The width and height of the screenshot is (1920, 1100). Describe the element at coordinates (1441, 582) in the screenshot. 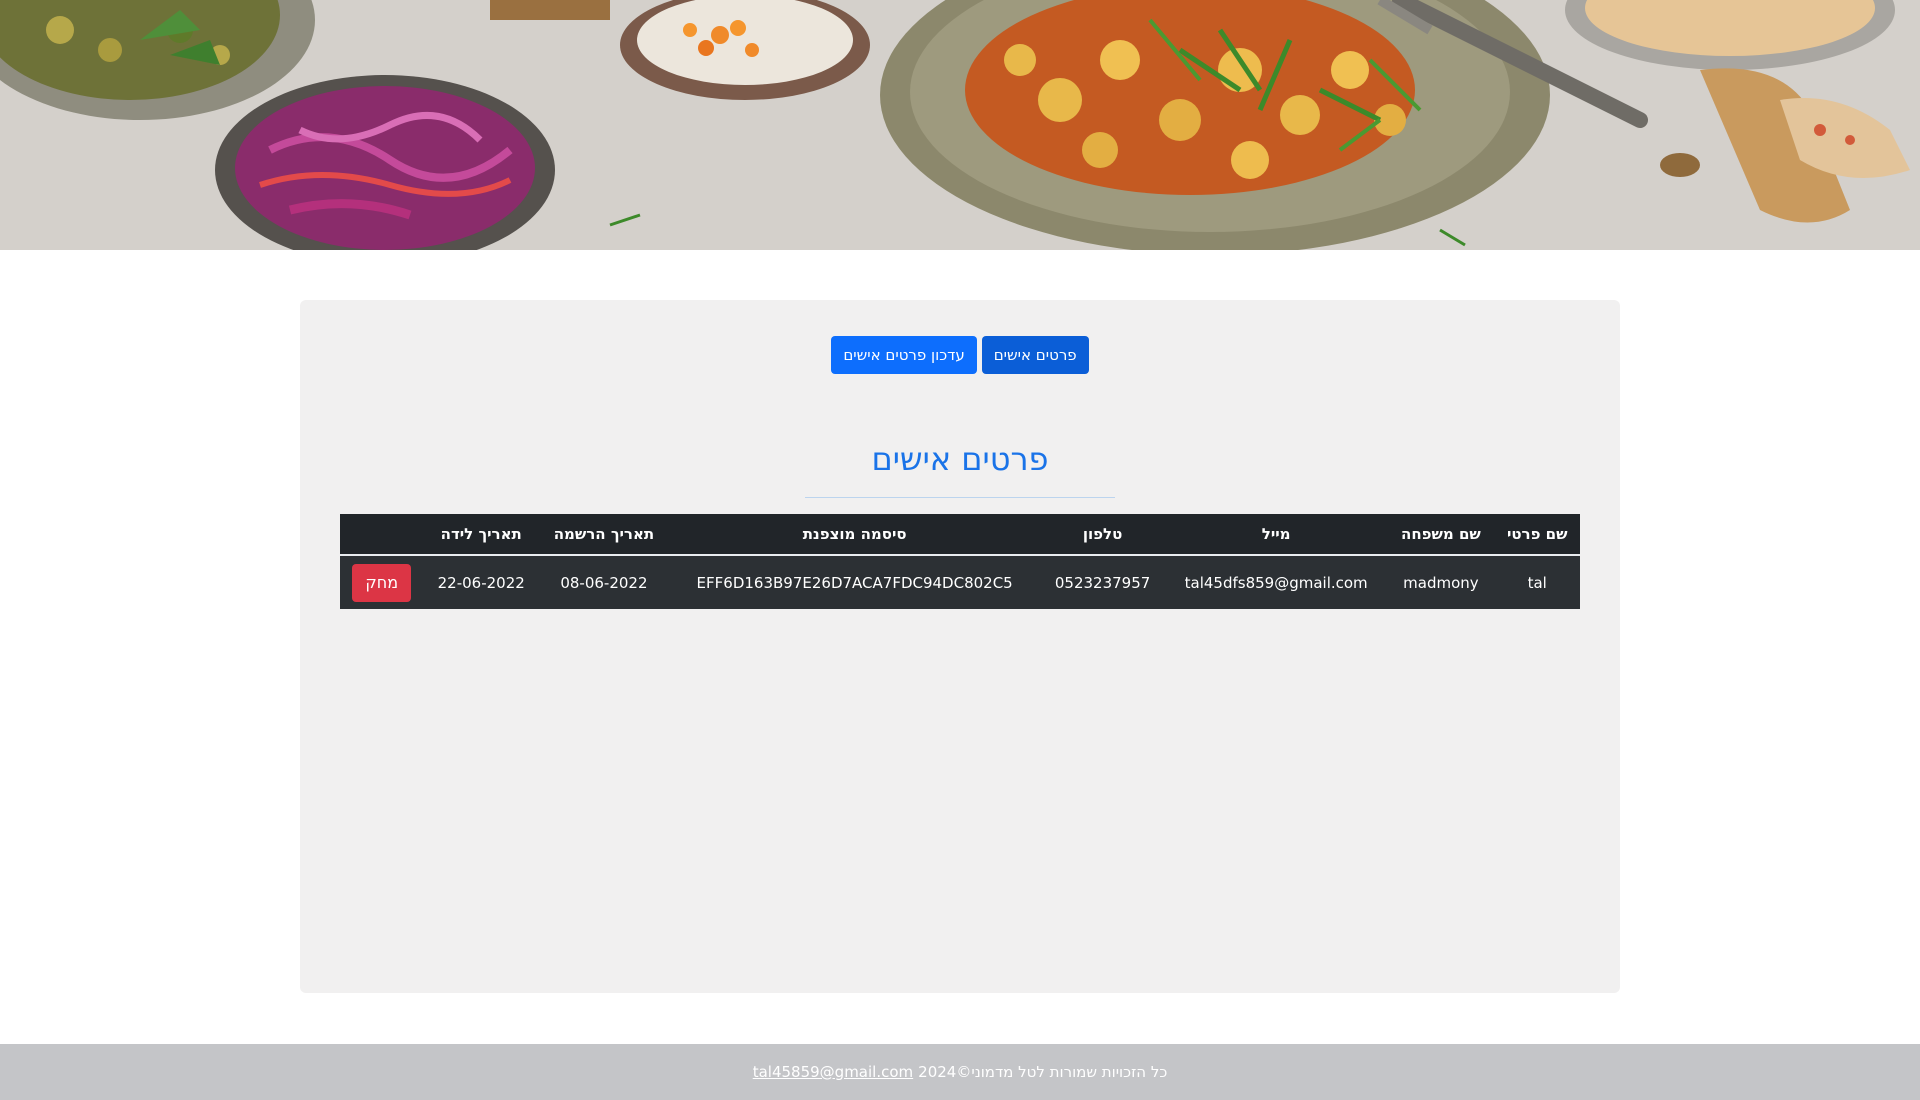

I see `cell-last-name: madmony` at that location.